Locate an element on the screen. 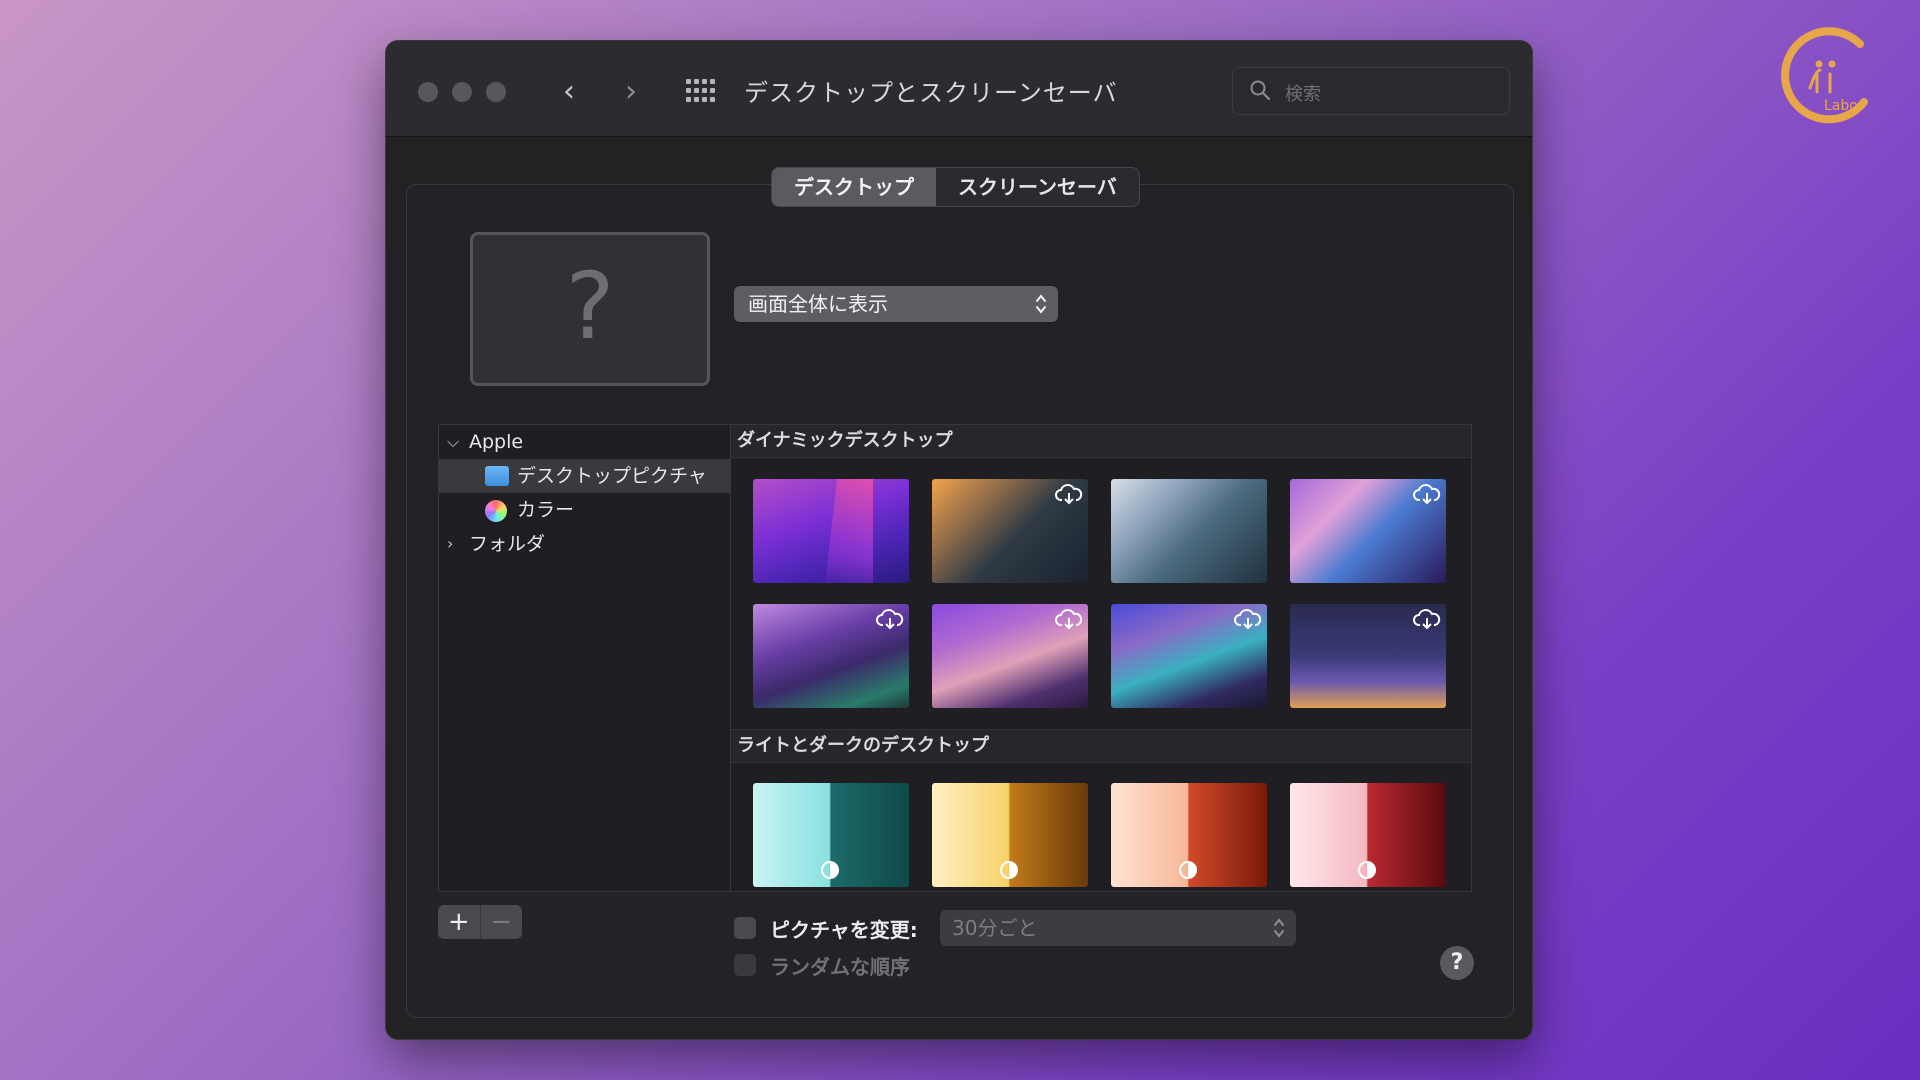  section-light-dark: ライトとダークのデスクトップ is located at coordinates (1101, 746).